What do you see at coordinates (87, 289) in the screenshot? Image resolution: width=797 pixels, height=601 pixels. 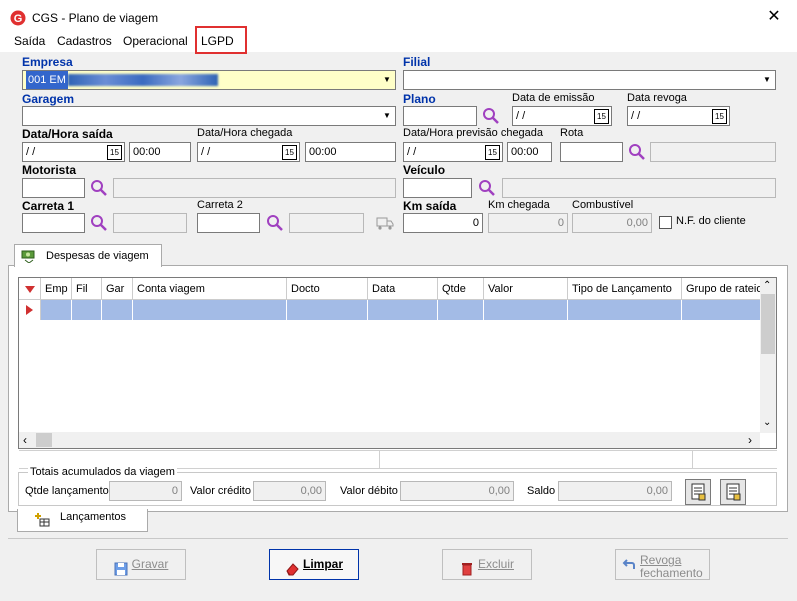 I see `col-header-fil: Fil` at bounding box center [87, 289].